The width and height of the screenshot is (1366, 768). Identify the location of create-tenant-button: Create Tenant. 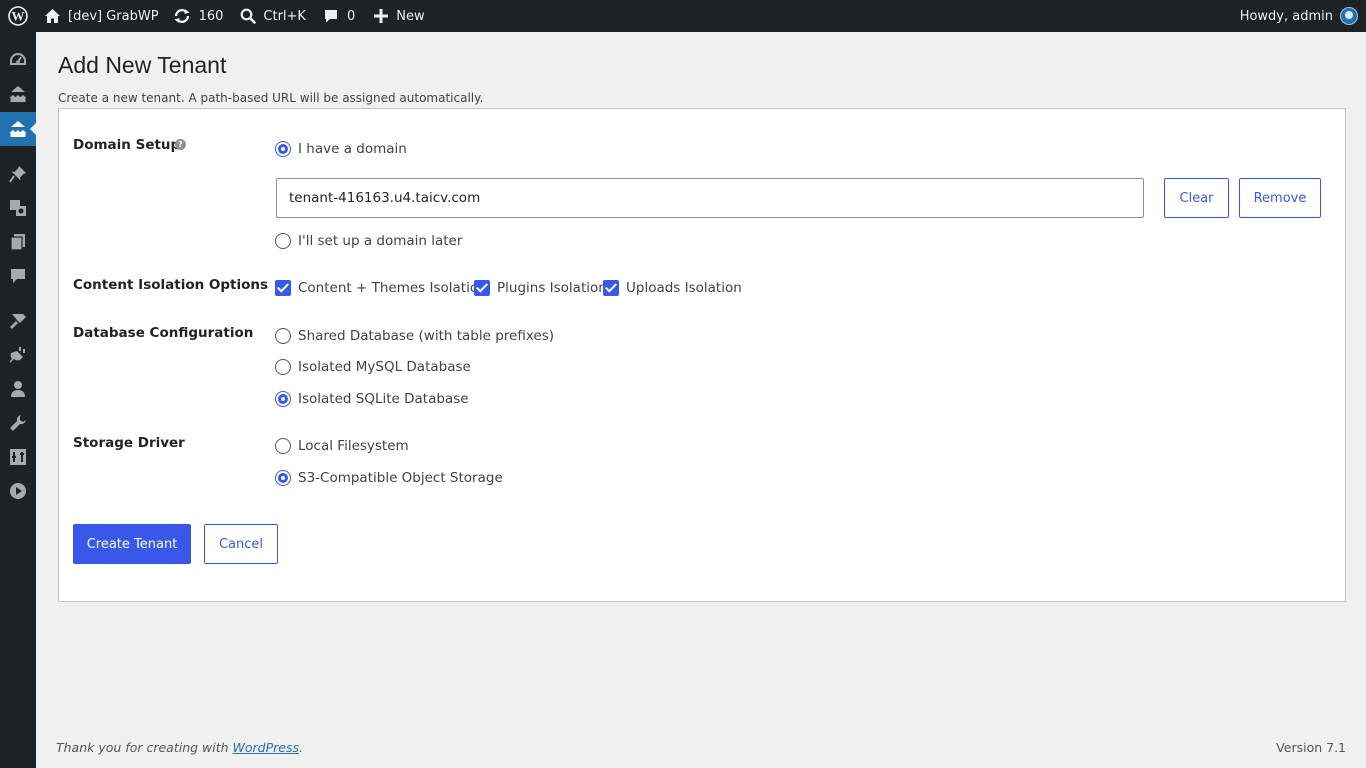
(132, 544).